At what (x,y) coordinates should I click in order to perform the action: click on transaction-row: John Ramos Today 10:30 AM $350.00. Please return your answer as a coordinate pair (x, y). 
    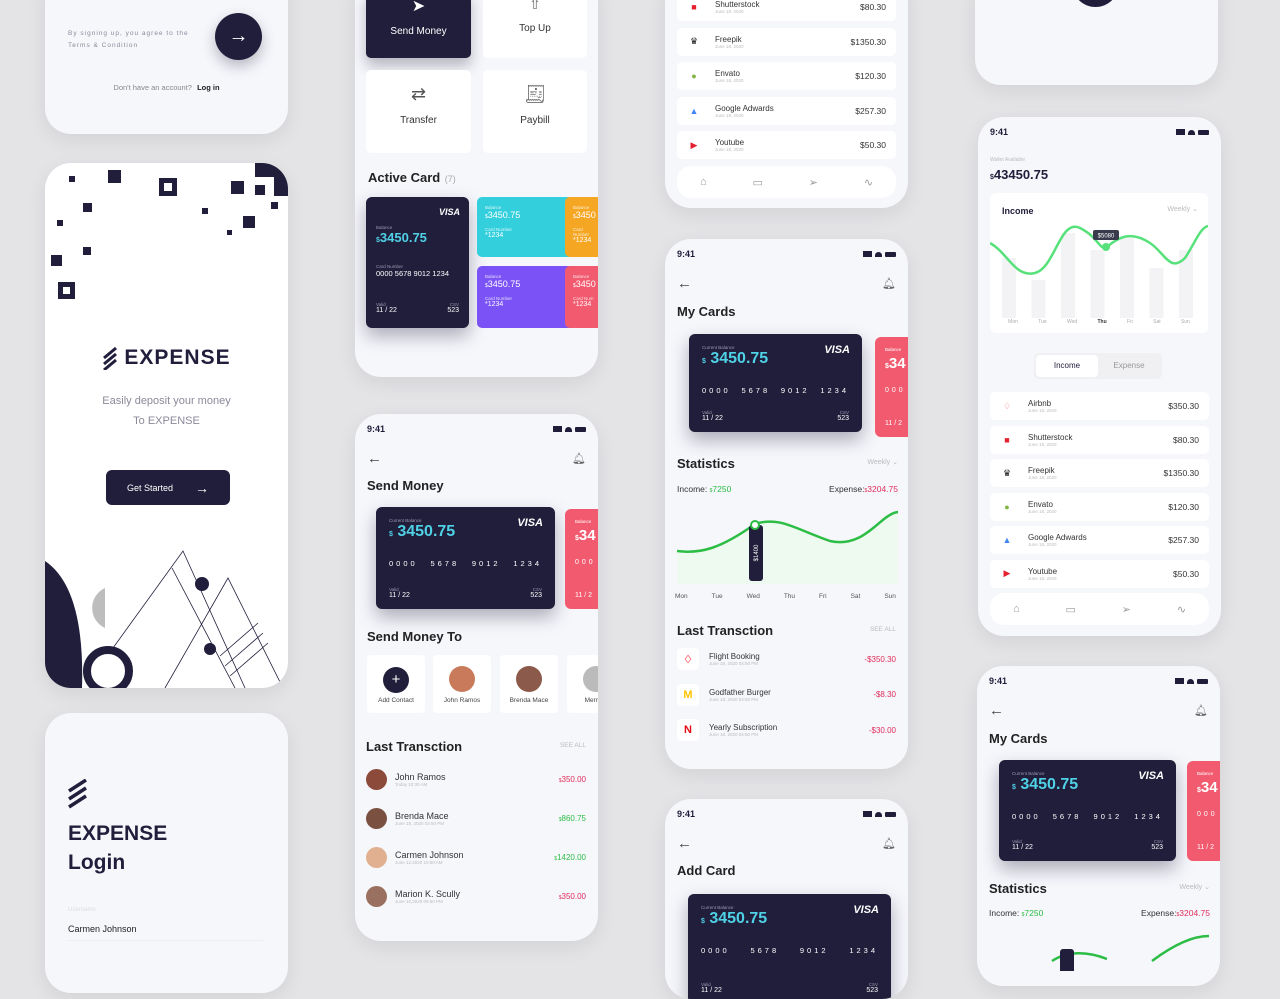
    Looking at the image, I should click on (476, 779).